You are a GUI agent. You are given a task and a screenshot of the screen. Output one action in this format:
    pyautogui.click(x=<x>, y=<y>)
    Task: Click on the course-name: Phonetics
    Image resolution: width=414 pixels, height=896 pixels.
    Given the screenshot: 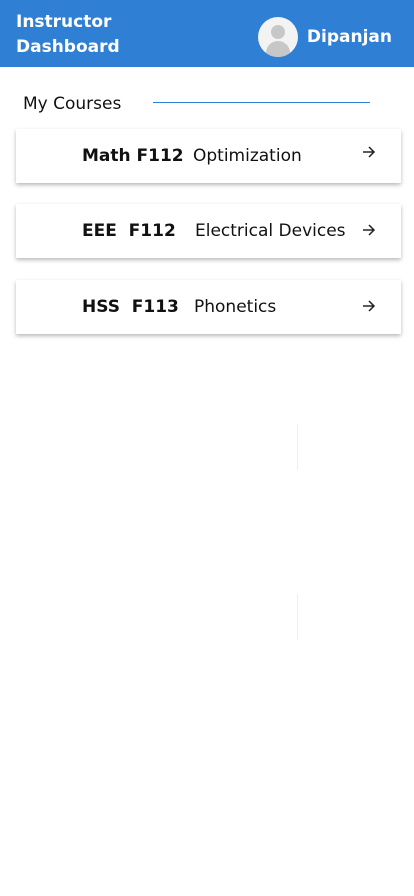 What is the action you would take?
    pyautogui.click(x=235, y=307)
    